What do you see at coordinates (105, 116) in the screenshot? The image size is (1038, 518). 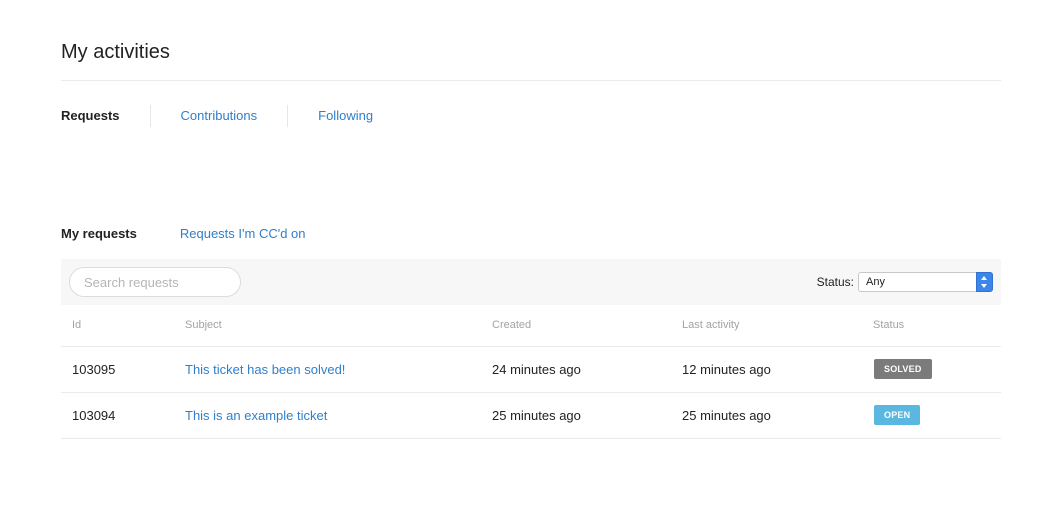 I see `tab-requests: Requests` at bounding box center [105, 116].